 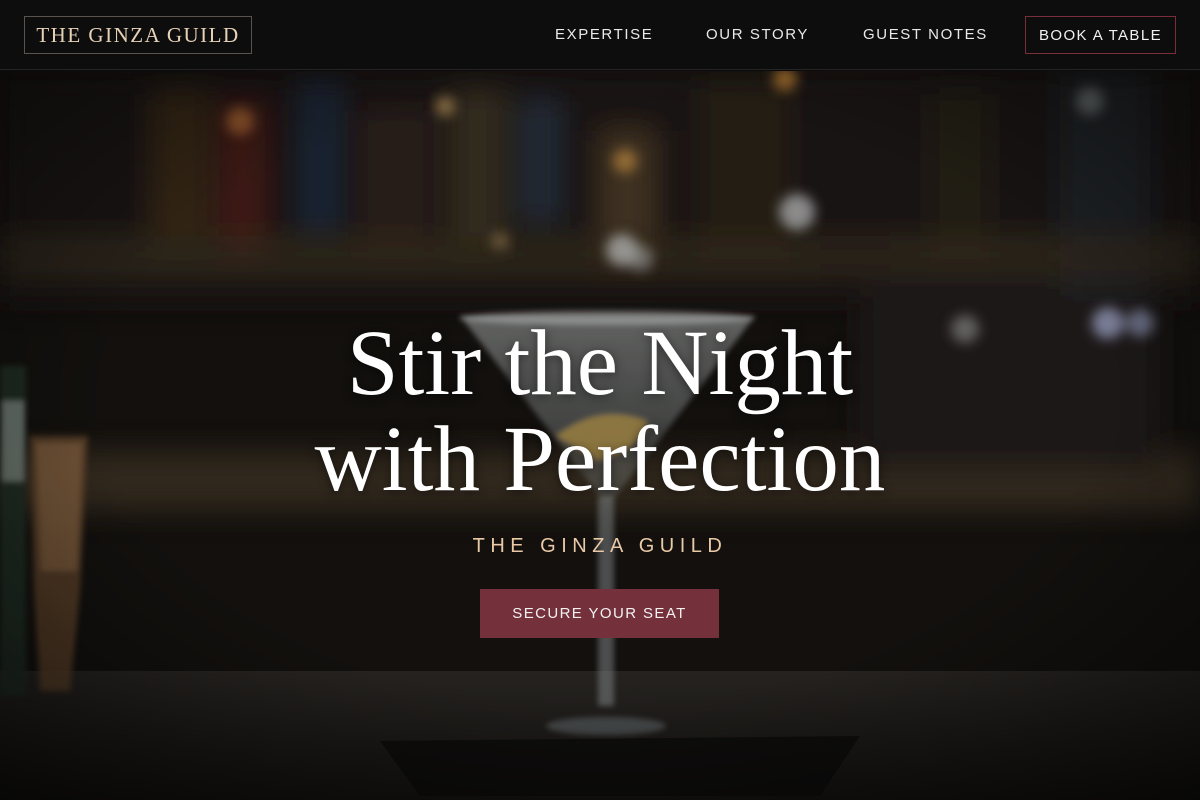 I want to click on hero-tagline: THE GINZA GUILD, so click(x=600, y=546).